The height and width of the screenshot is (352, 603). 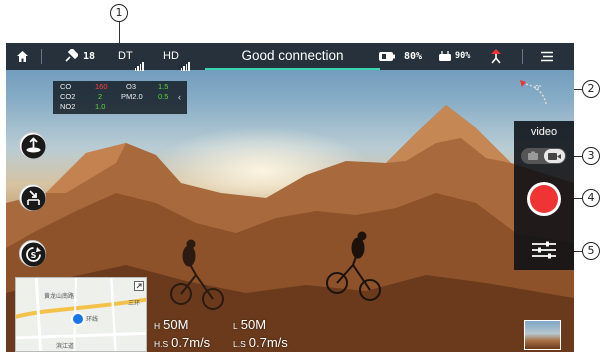 What do you see at coordinates (387, 56) in the screenshot?
I see `battery-icon` at bounding box center [387, 56].